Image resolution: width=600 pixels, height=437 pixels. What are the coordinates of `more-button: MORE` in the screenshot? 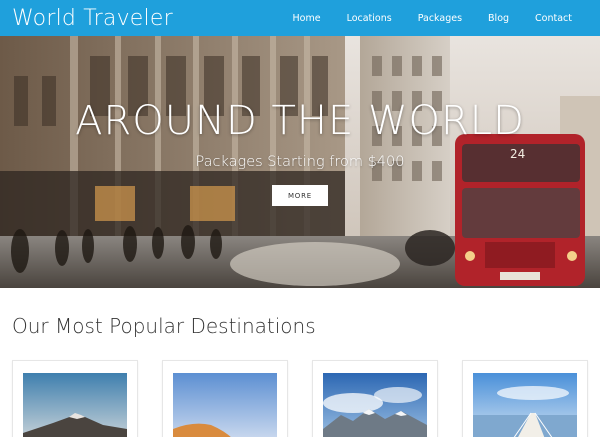 It's located at (300, 195).